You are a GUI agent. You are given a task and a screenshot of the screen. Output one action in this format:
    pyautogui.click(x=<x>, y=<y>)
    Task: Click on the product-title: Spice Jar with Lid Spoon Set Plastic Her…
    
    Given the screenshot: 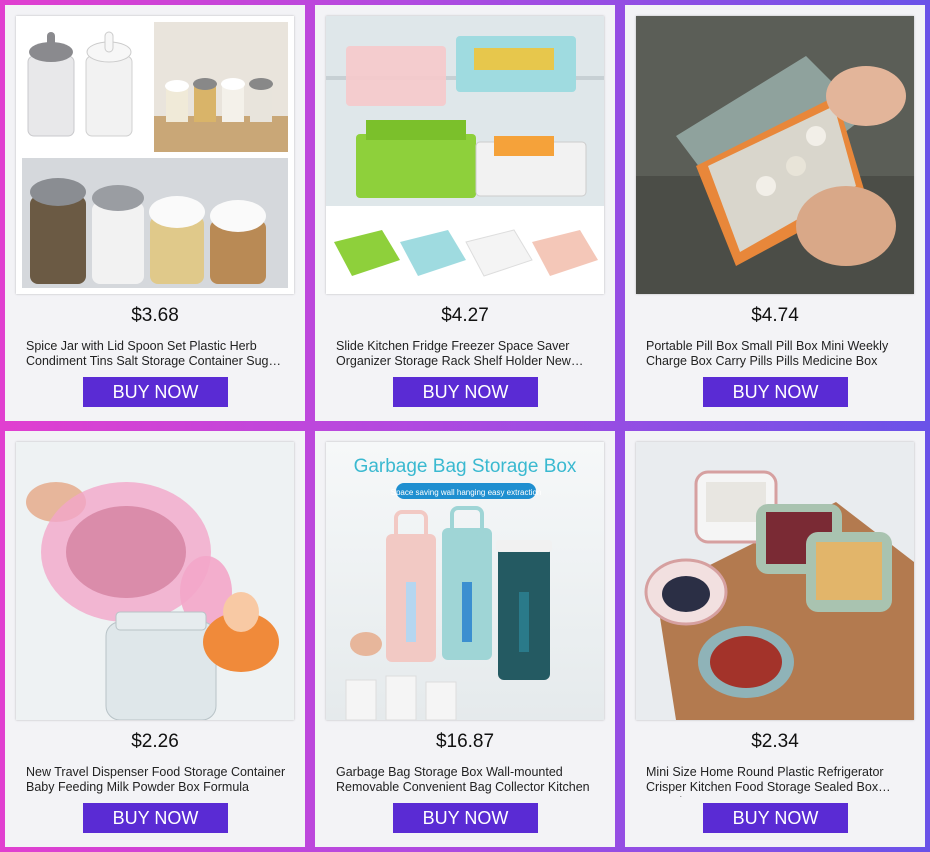 What is the action you would take?
    pyautogui.click(x=156, y=355)
    